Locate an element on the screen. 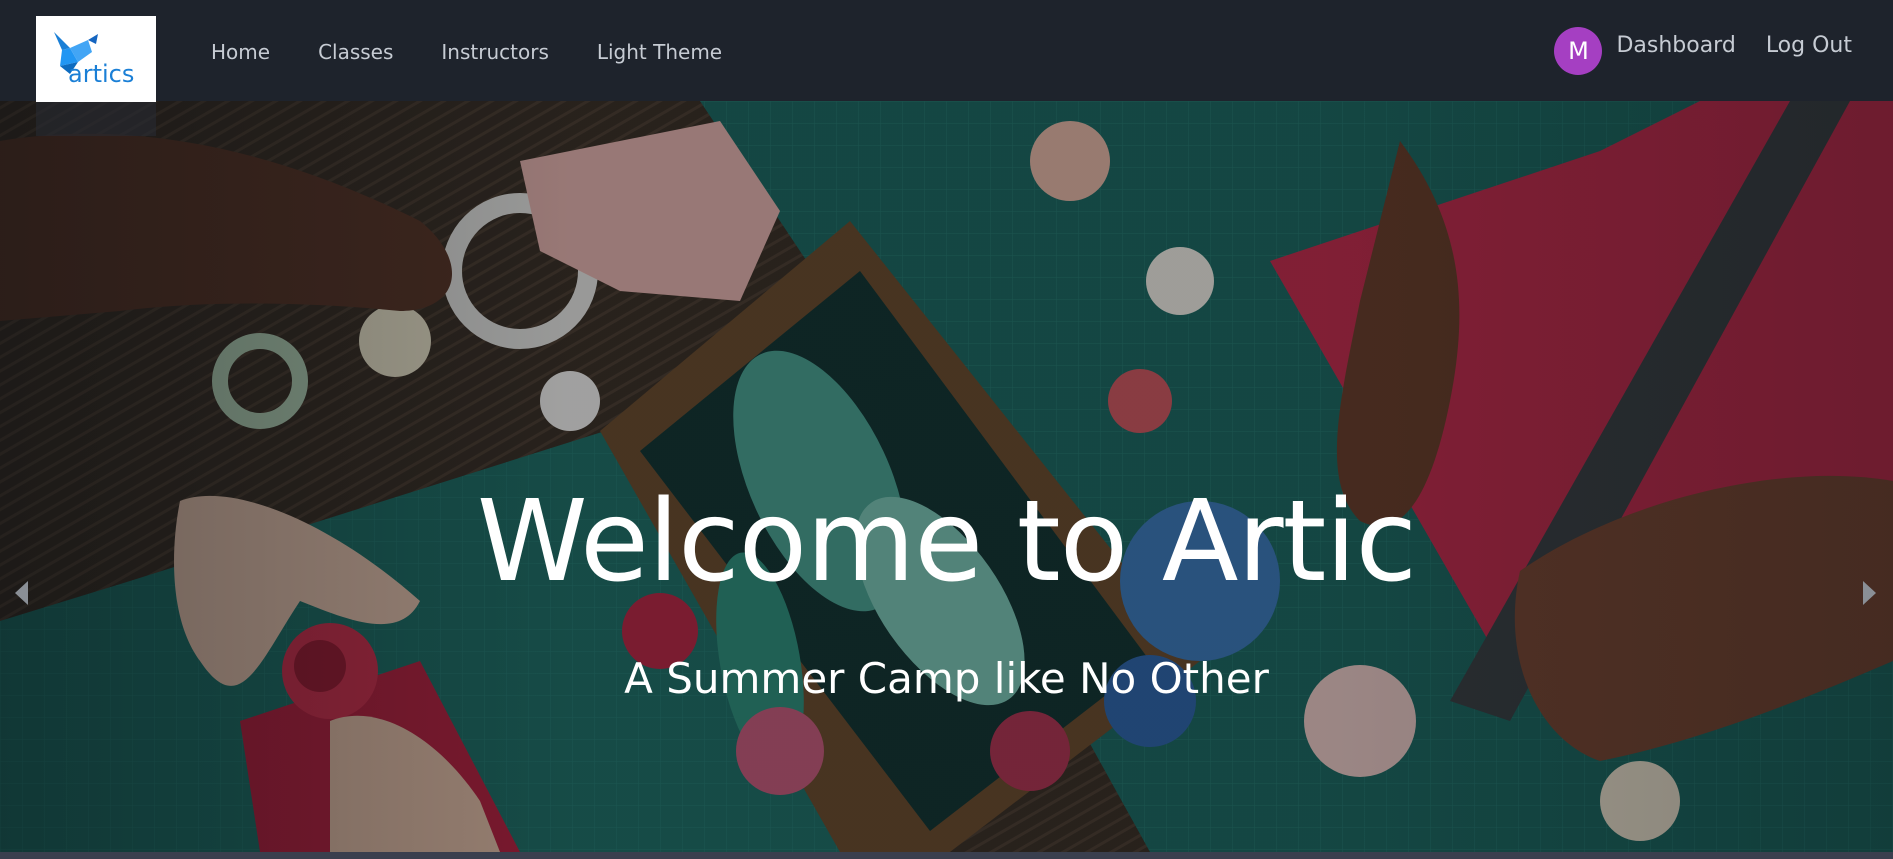  logout-link: Log Out is located at coordinates (1809, 45).